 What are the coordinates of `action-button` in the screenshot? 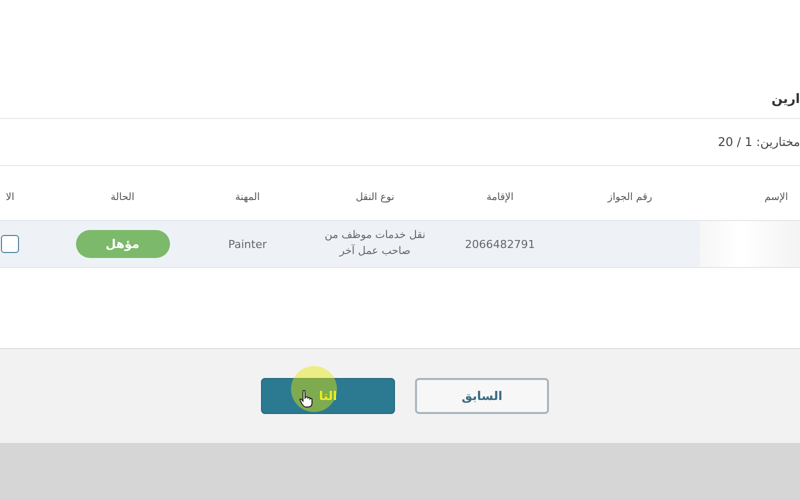 It's located at (10, 244).